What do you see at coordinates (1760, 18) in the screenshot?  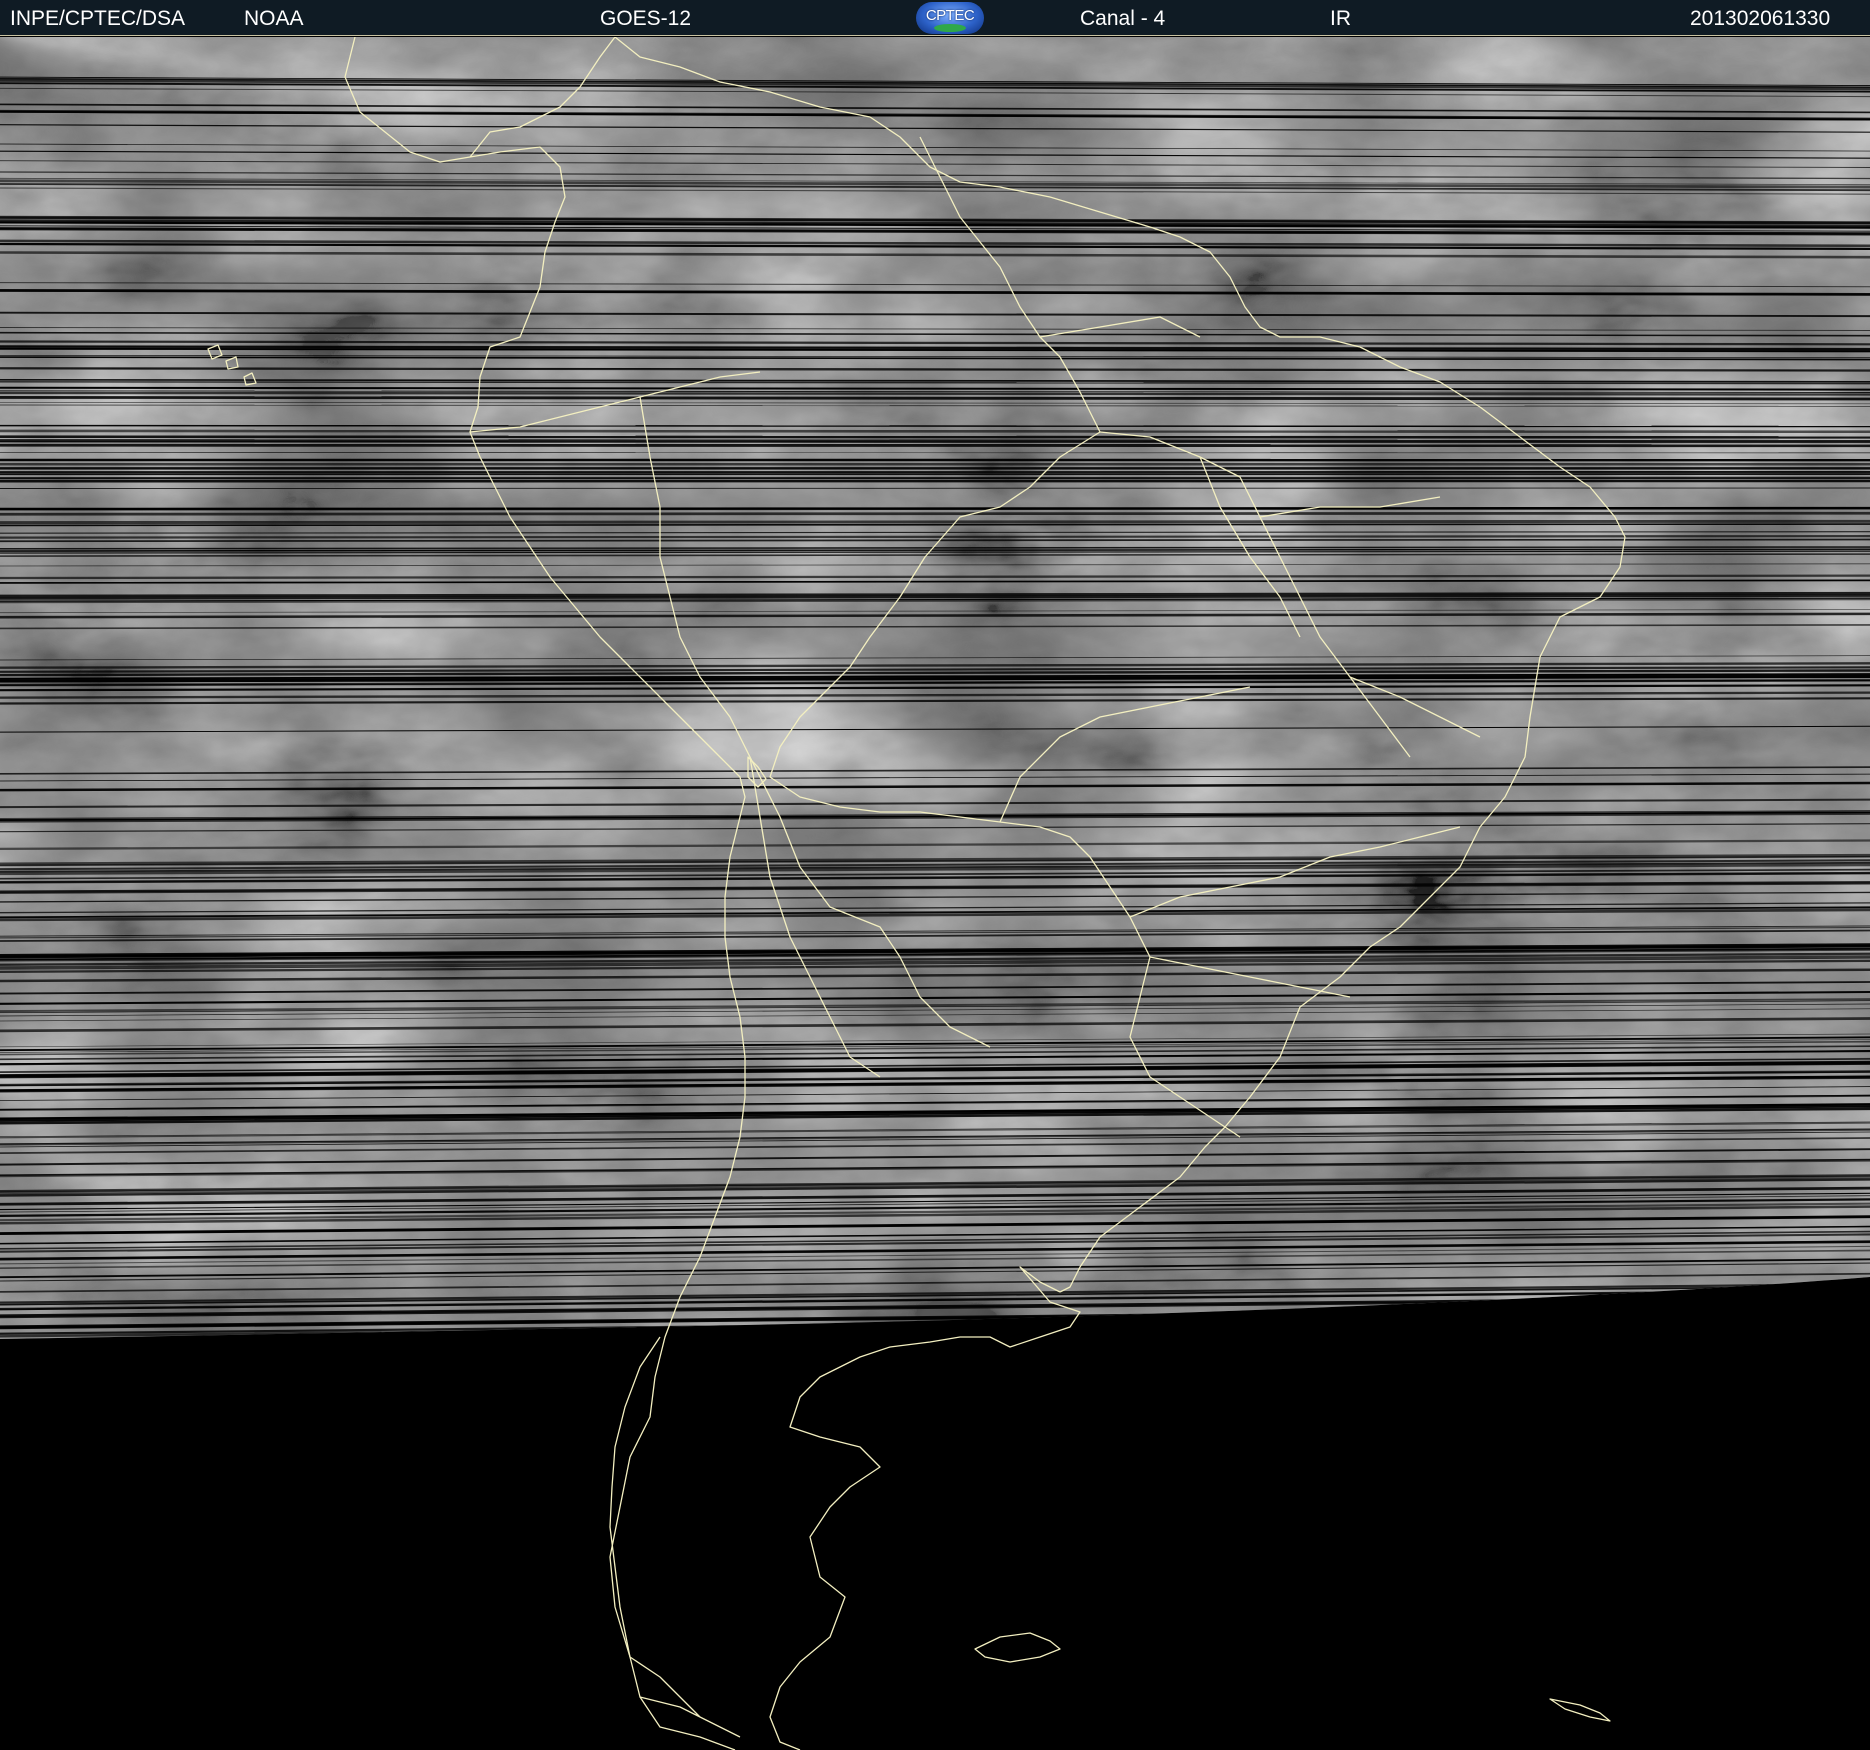 I see `timestamp-label: 201302061330` at bounding box center [1760, 18].